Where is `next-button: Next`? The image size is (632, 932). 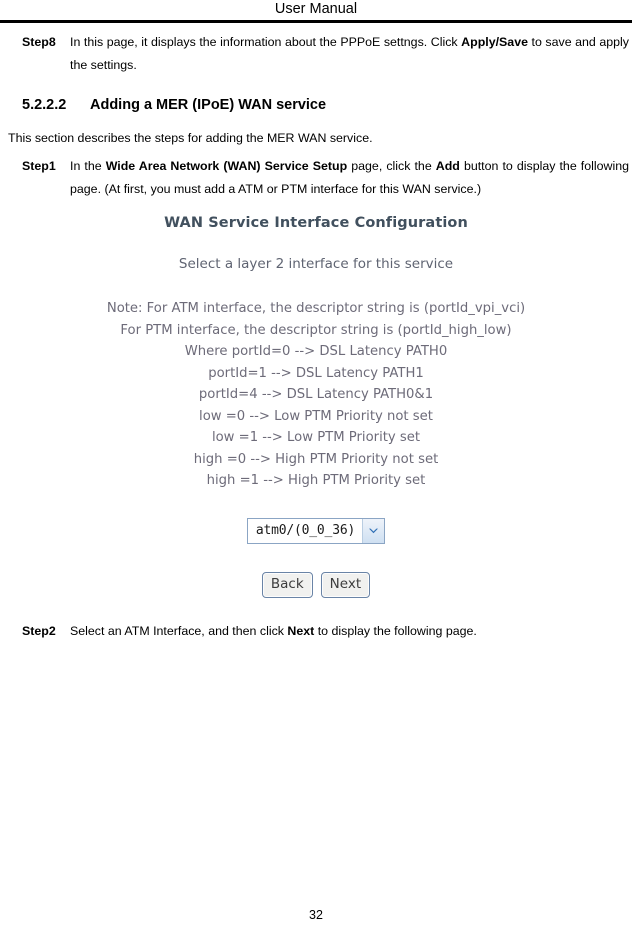
next-button: Next is located at coordinates (345, 584).